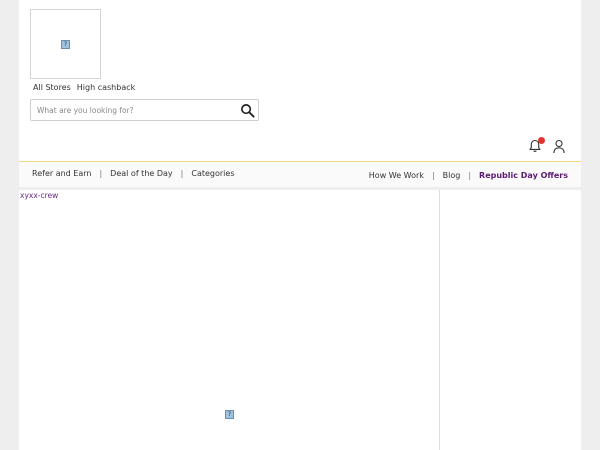 Image resolution: width=600 pixels, height=450 pixels. I want to click on search-bar, so click(144, 110).